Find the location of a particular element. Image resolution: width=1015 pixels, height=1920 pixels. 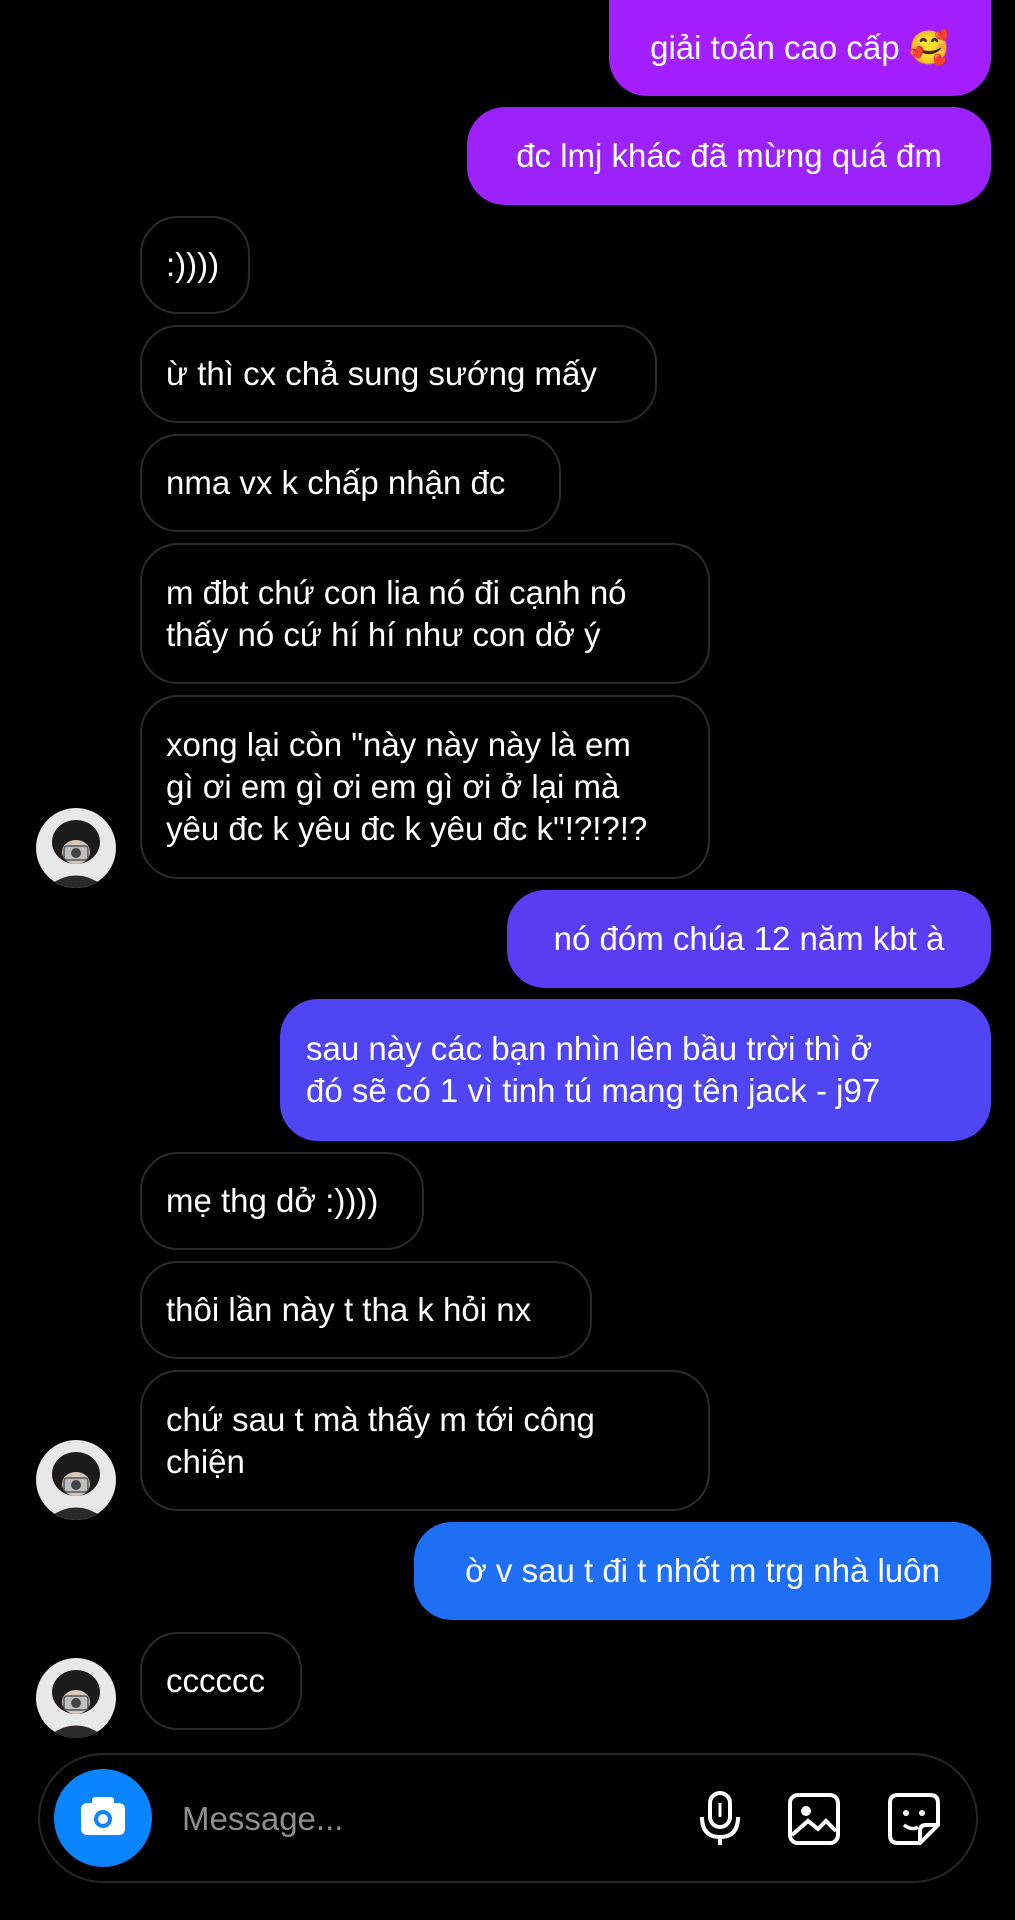

message-text: :)))) is located at coordinates (193, 264).